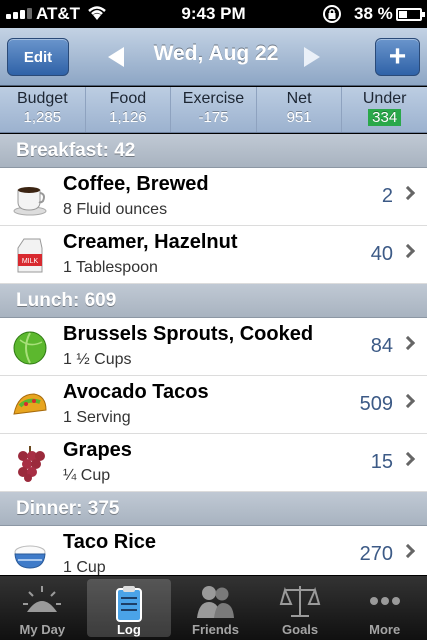 Image resolution: width=427 pixels, height=640 pixels. What do you see at coordinates (387, 196) in the screenshot?
I see `food-calories: 2` at bounding box center [387, 196].